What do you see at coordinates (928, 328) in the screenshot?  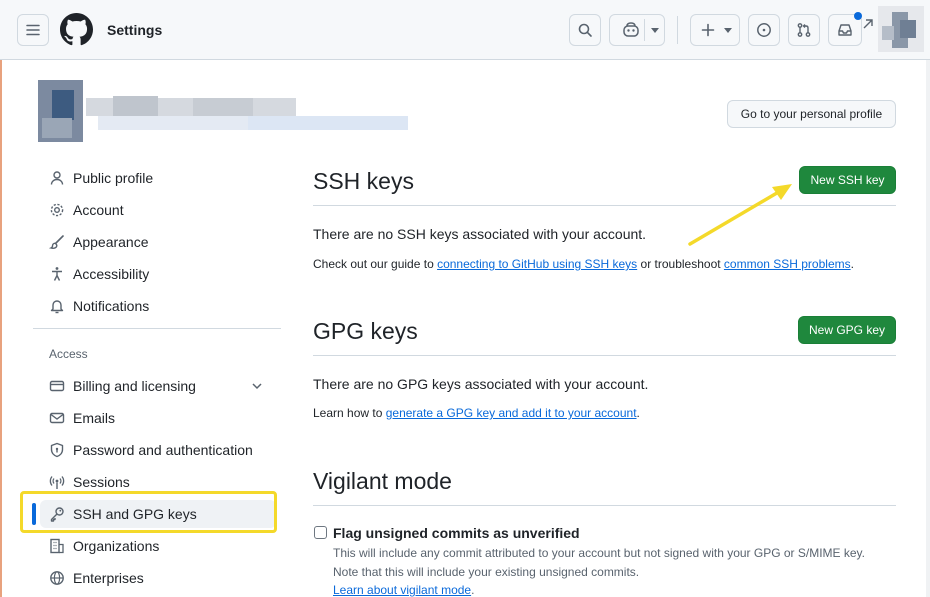 I see `scrollbar` at bounding box center [928, 328].